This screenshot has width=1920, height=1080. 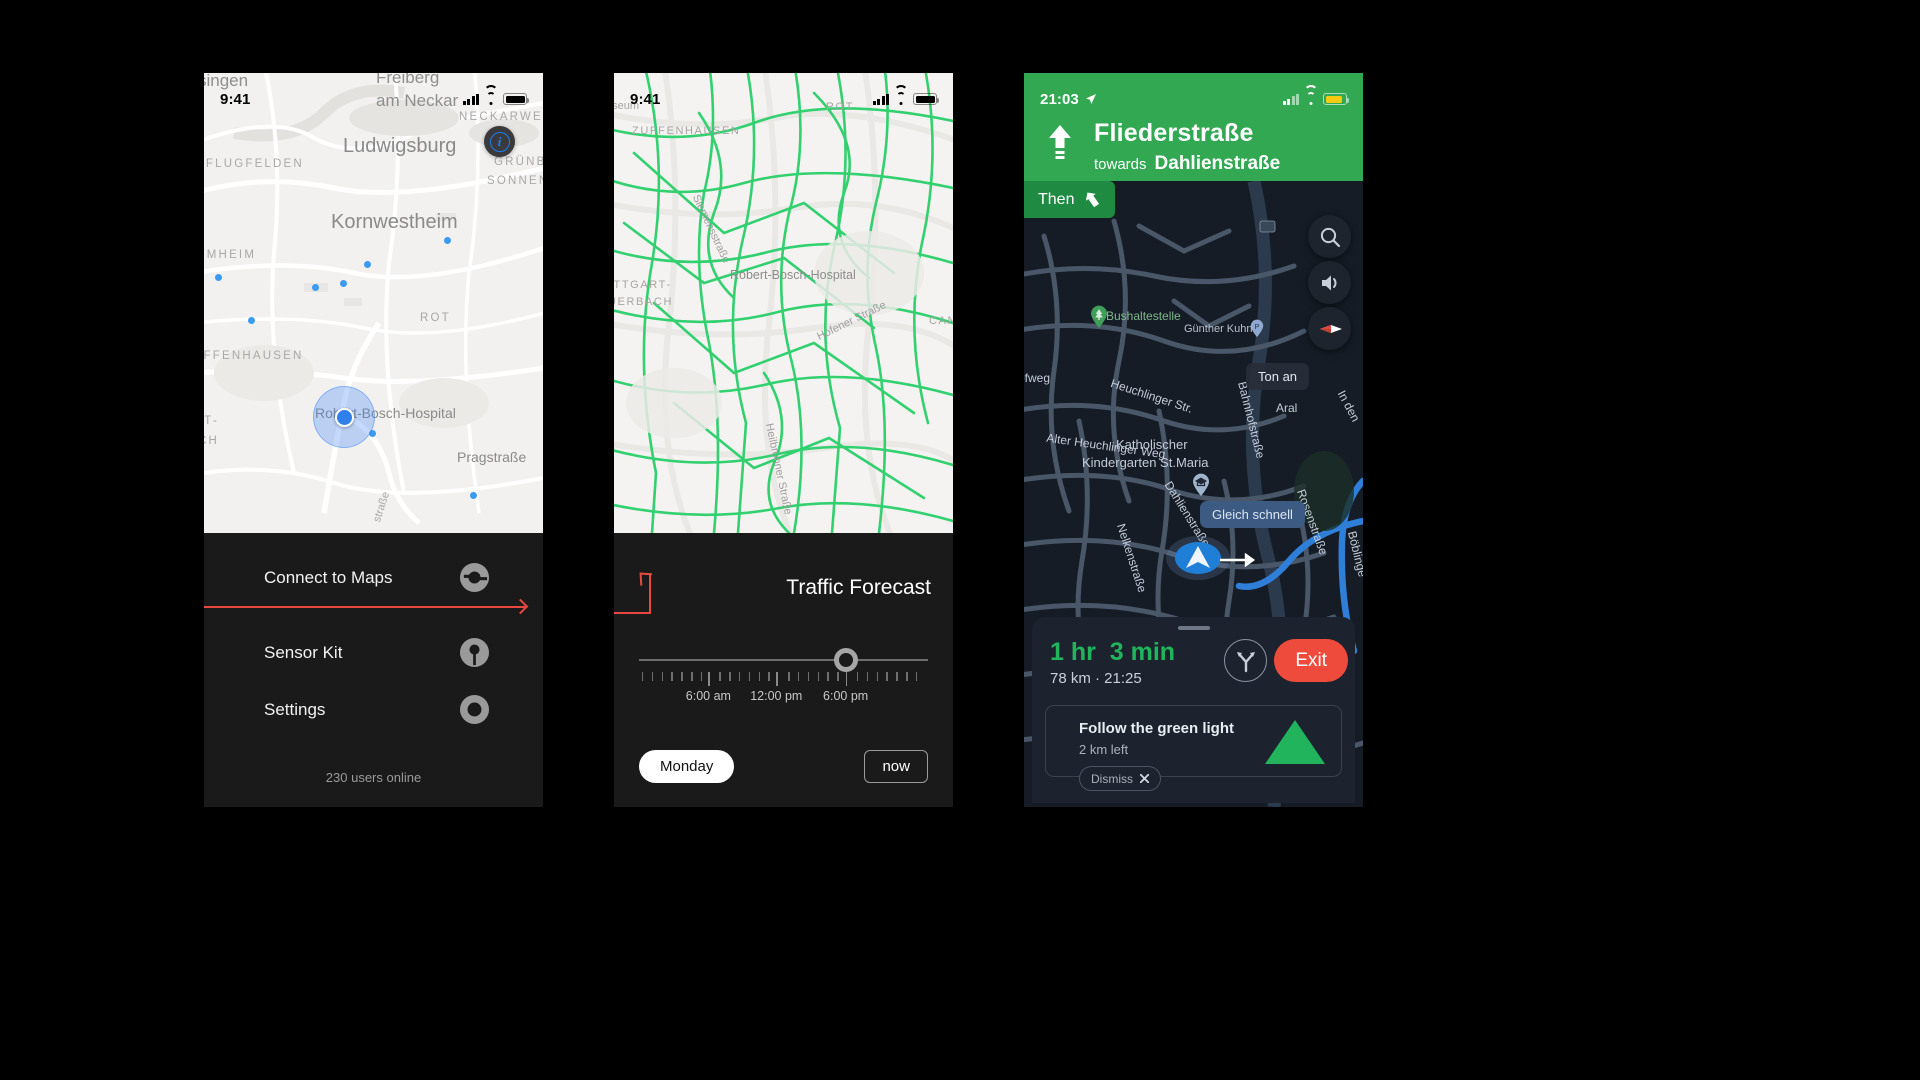 I want to click on slider-tick-label: 6:00 am, so click(x=708, y=696).